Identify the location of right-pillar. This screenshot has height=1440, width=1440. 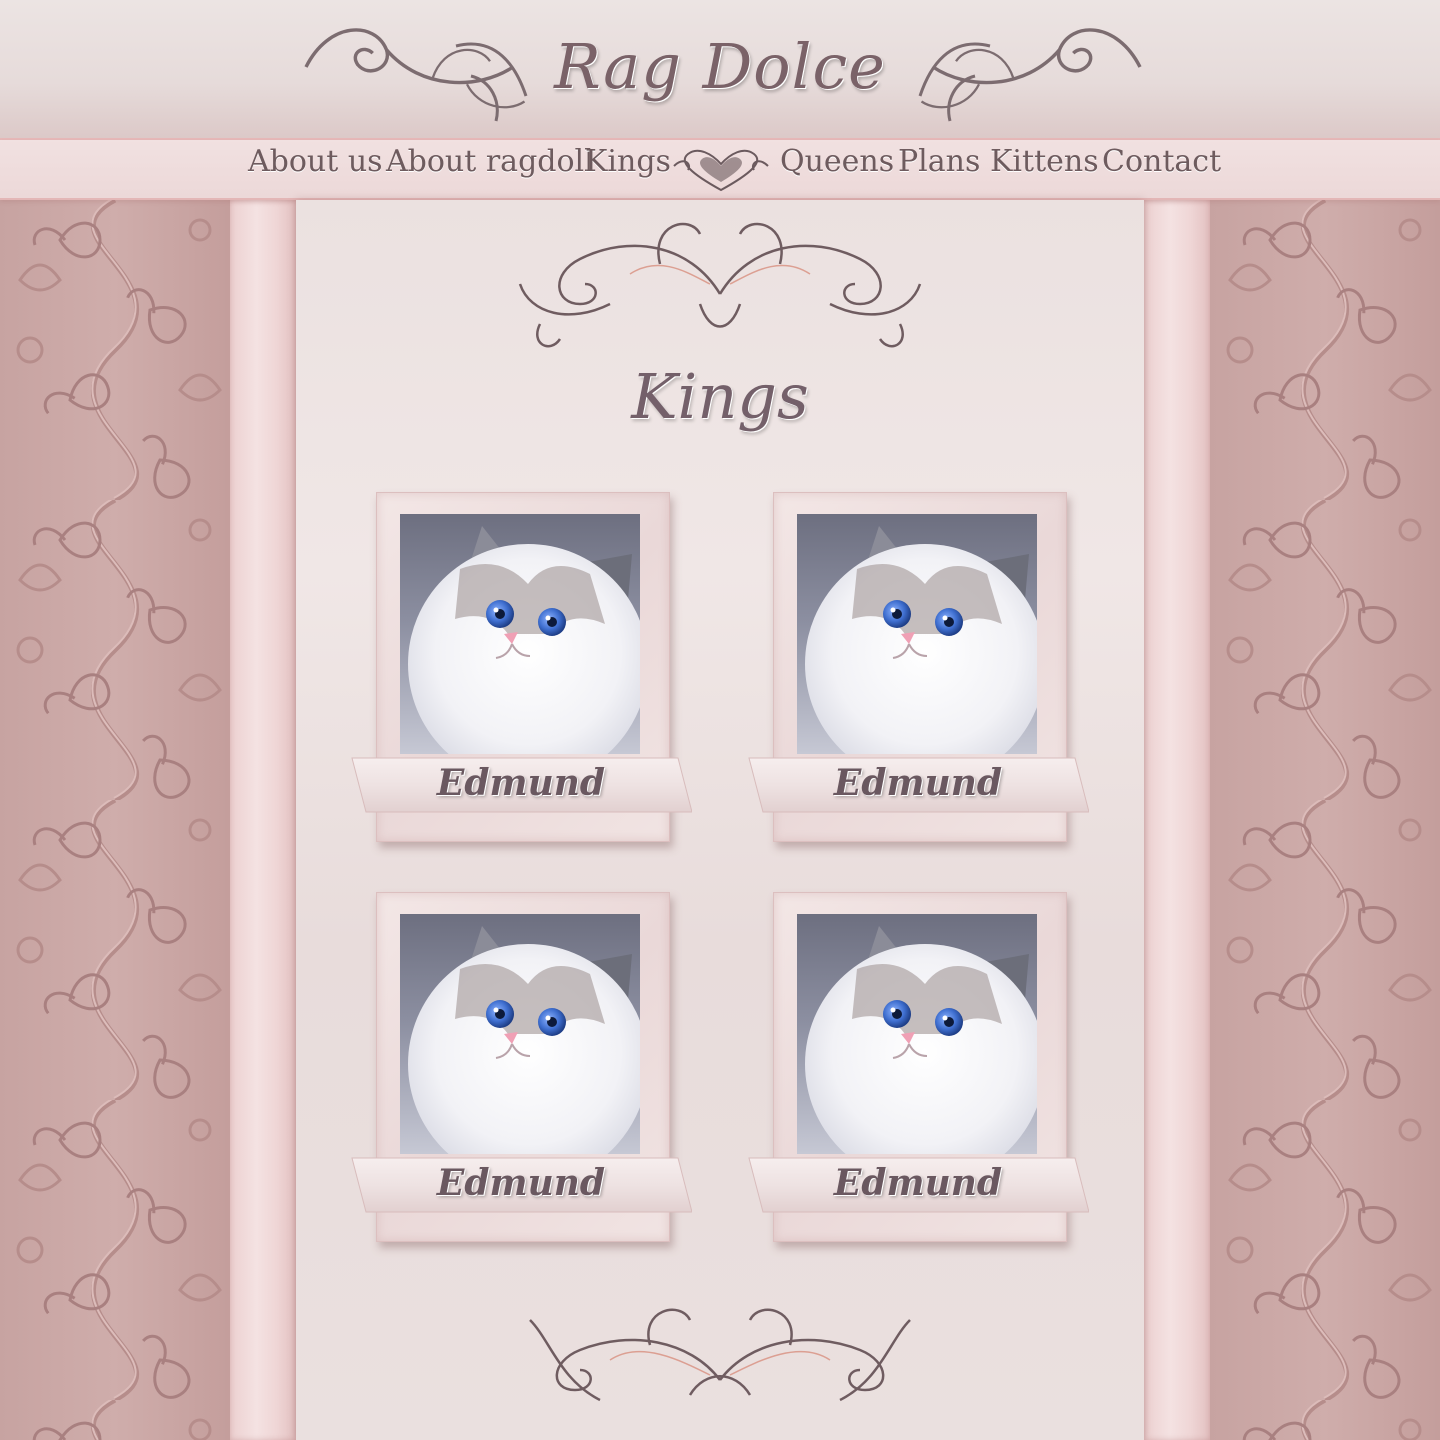
(1177, 820).